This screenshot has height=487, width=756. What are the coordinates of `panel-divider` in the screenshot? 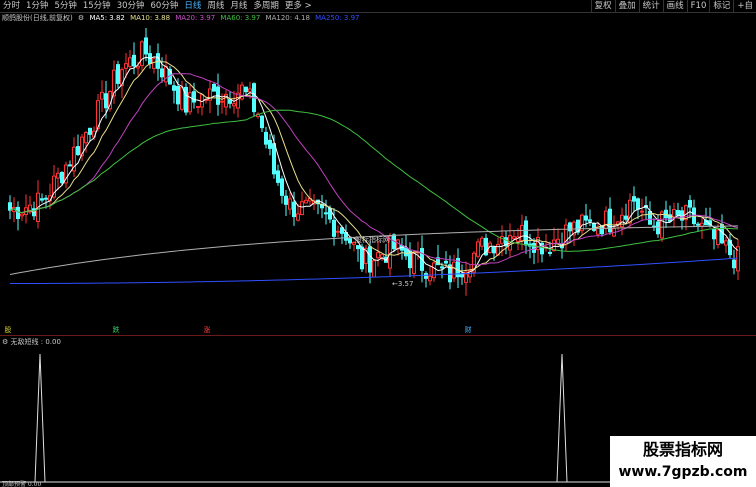 It's located at (378, 335).